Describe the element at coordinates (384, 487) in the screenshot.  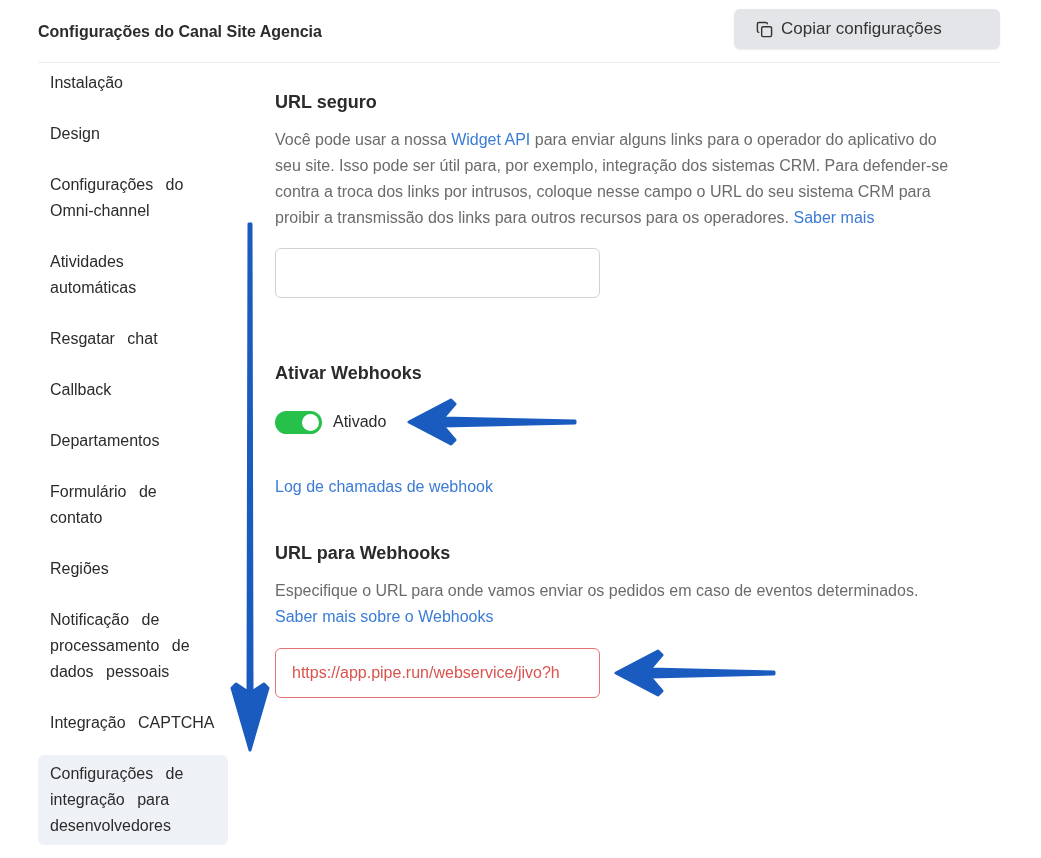
I see `webhook-log-link: Log de chamadas de webhook` at that location.